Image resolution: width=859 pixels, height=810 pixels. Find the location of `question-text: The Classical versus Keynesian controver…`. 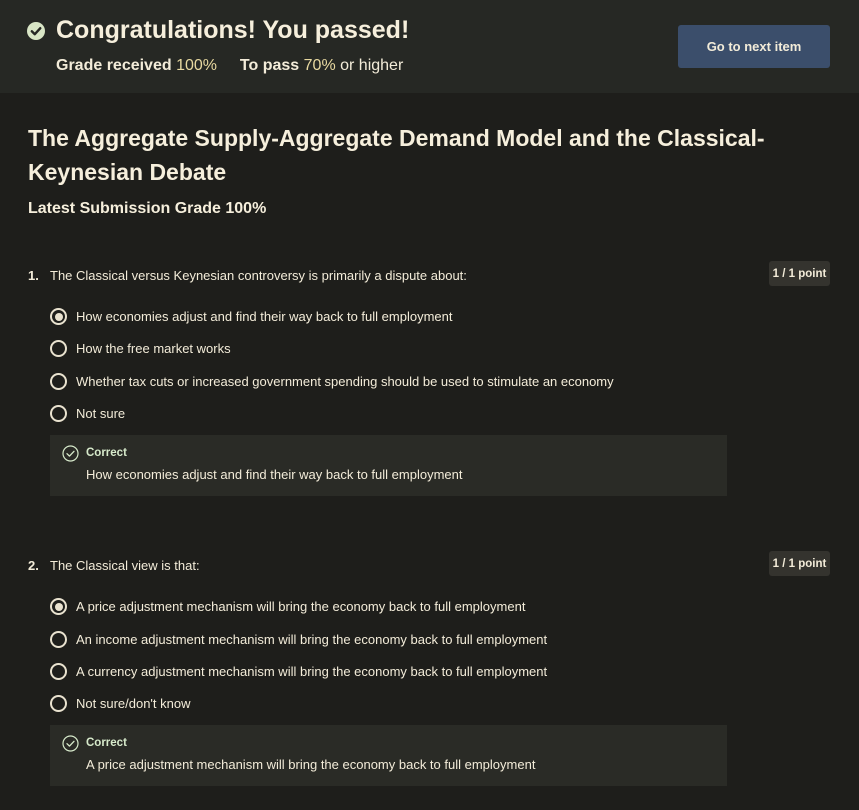

question-text: The Classical versus Keynesian controver… is located at coordinates (258, 275).